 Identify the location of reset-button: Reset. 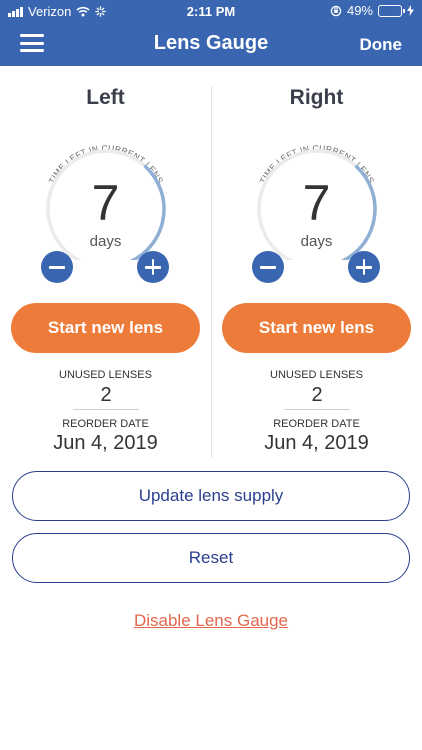
(211, 558).